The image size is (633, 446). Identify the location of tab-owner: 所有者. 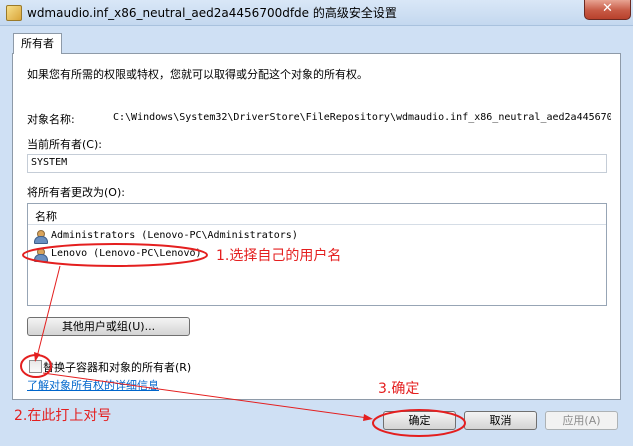
(37, 43).